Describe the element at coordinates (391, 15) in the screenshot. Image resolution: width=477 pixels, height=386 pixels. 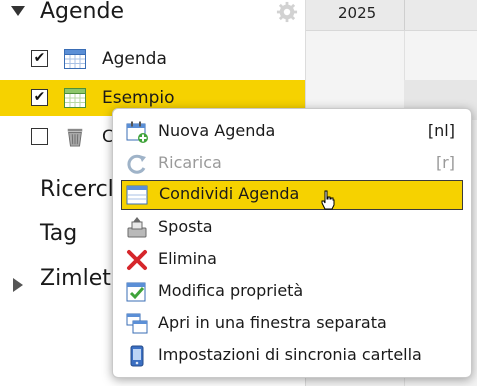
I see `calendar-header: 2025` at that location.